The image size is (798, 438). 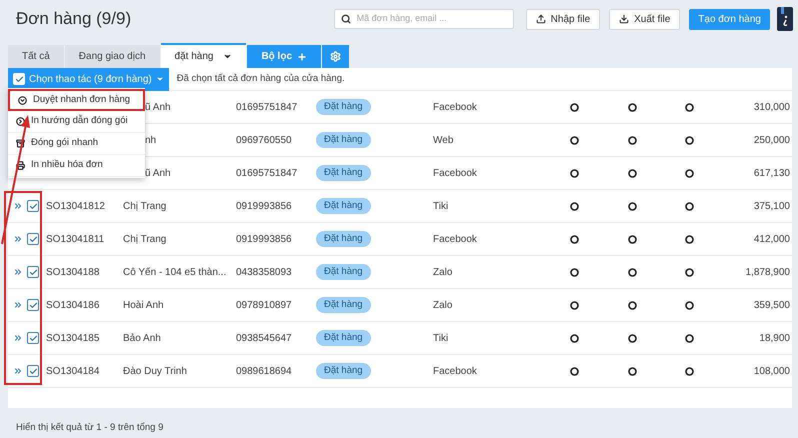 What do you see at coordinates (22, 100) in the screenshot?
I see `chevron-down-circle-icon` at bounding box center [22, 100].